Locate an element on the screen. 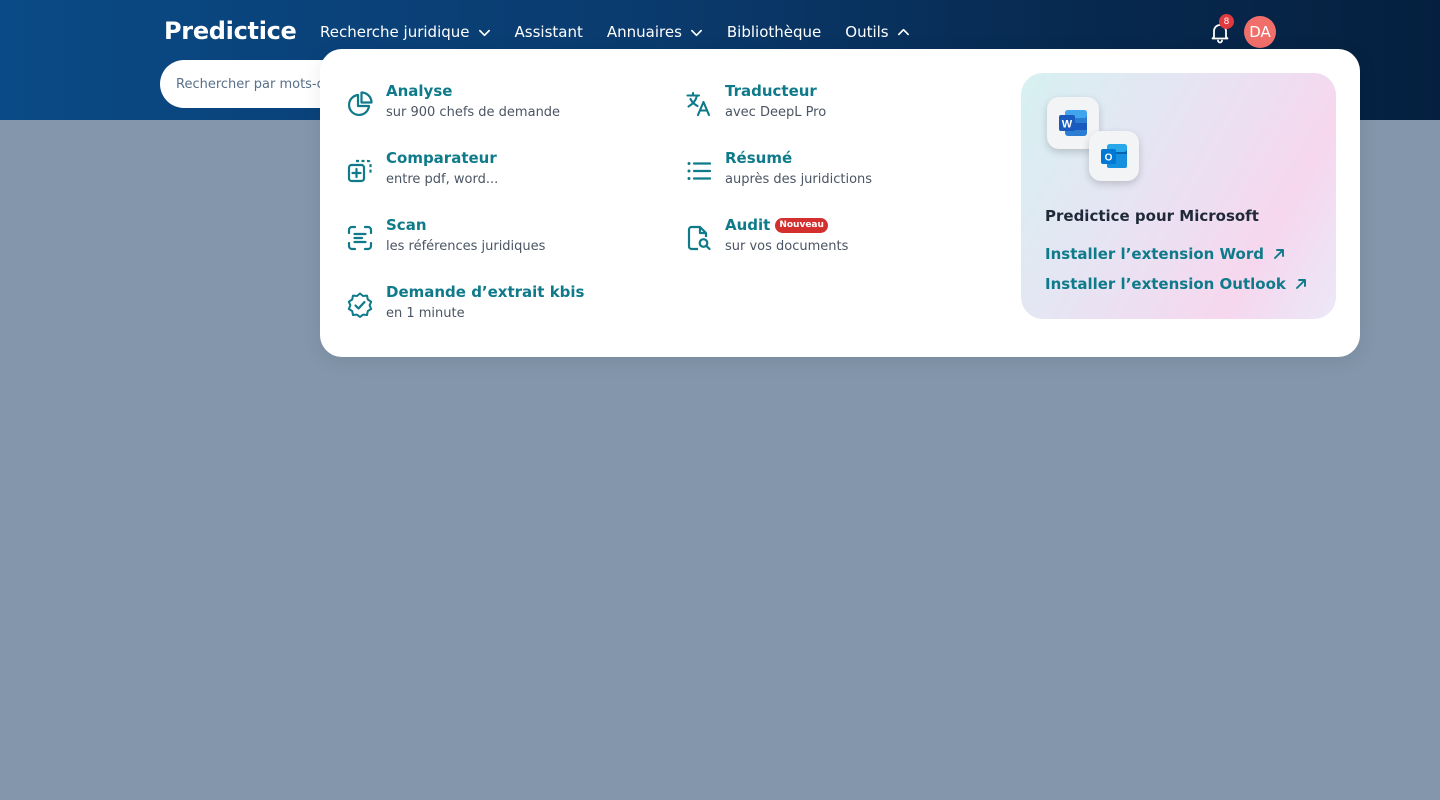 Image resolution: width=1440 pixels, height=800 pixels. tool-subtitle: en 1 minute is located at coordinates (425, 313).